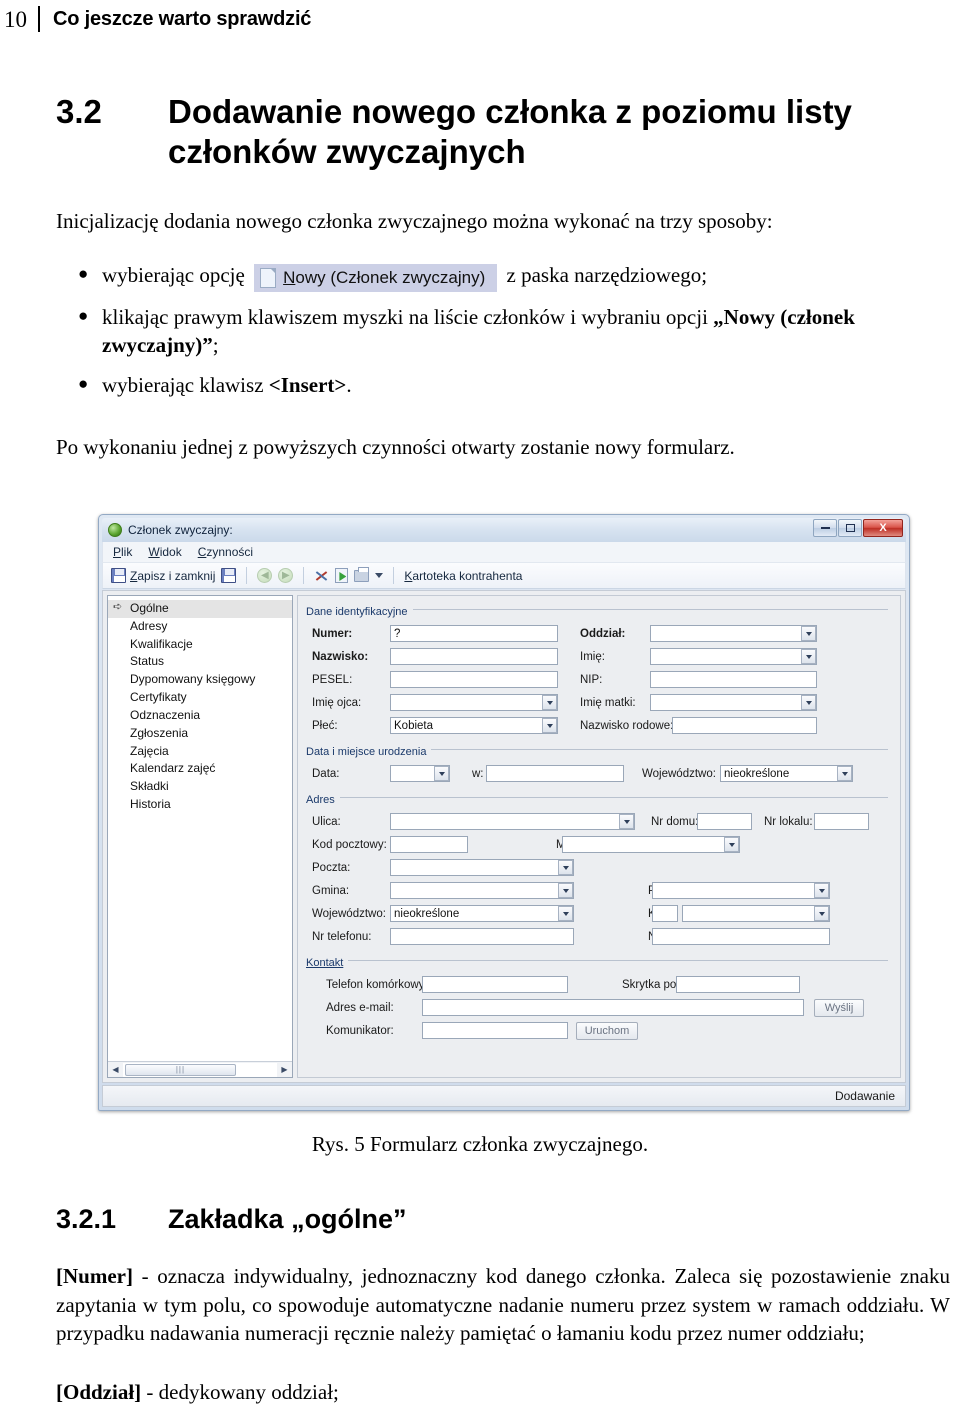 The height and width of the screenshot is (1419, 960). What do you see at coordinates (623, 914) in the screenshot?
I see `label-kraj: Kraj:` at bounding box center [623, 914].